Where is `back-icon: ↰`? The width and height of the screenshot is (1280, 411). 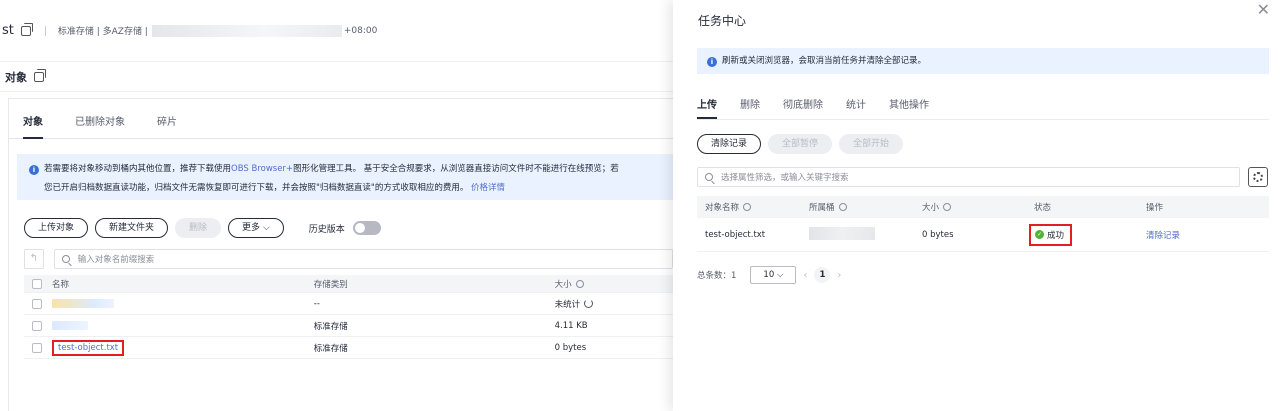 back-icon: ↰ is located at coordinates (34, 259).